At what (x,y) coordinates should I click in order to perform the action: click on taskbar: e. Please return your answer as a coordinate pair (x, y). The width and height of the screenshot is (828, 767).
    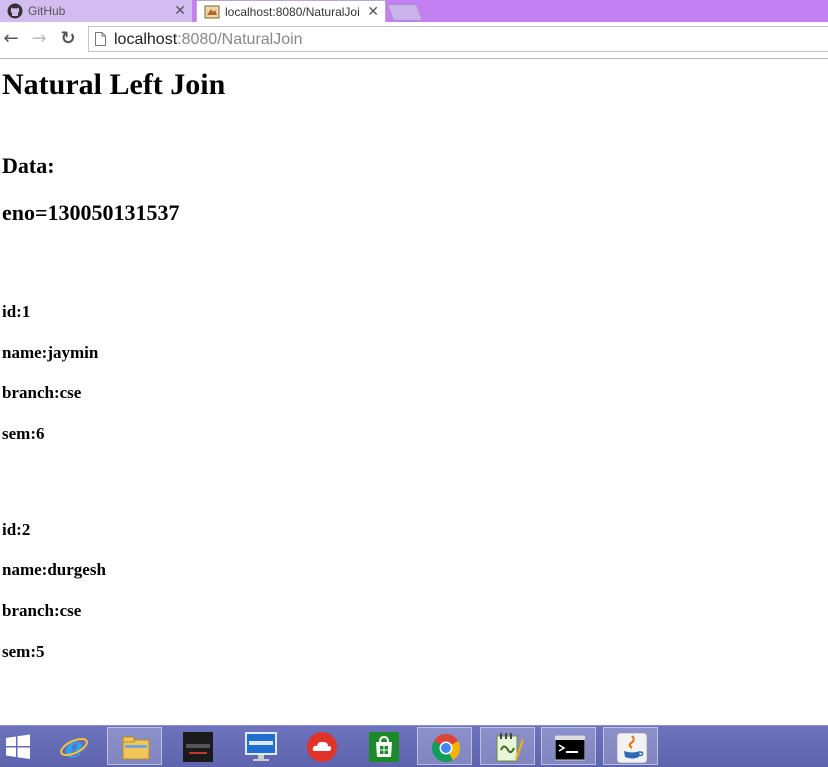
    Looking at the image, I should click on (414, 746).